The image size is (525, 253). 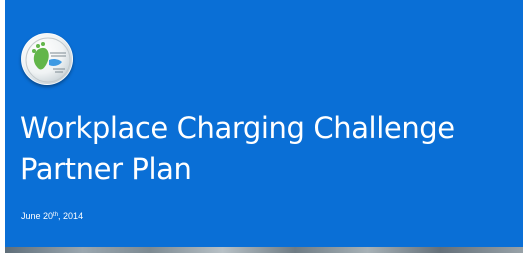 What do you see at coordinates (71, 216) in the screenshot?
I see `slide-date-year: , 2014` at bounding box center [71, 216].